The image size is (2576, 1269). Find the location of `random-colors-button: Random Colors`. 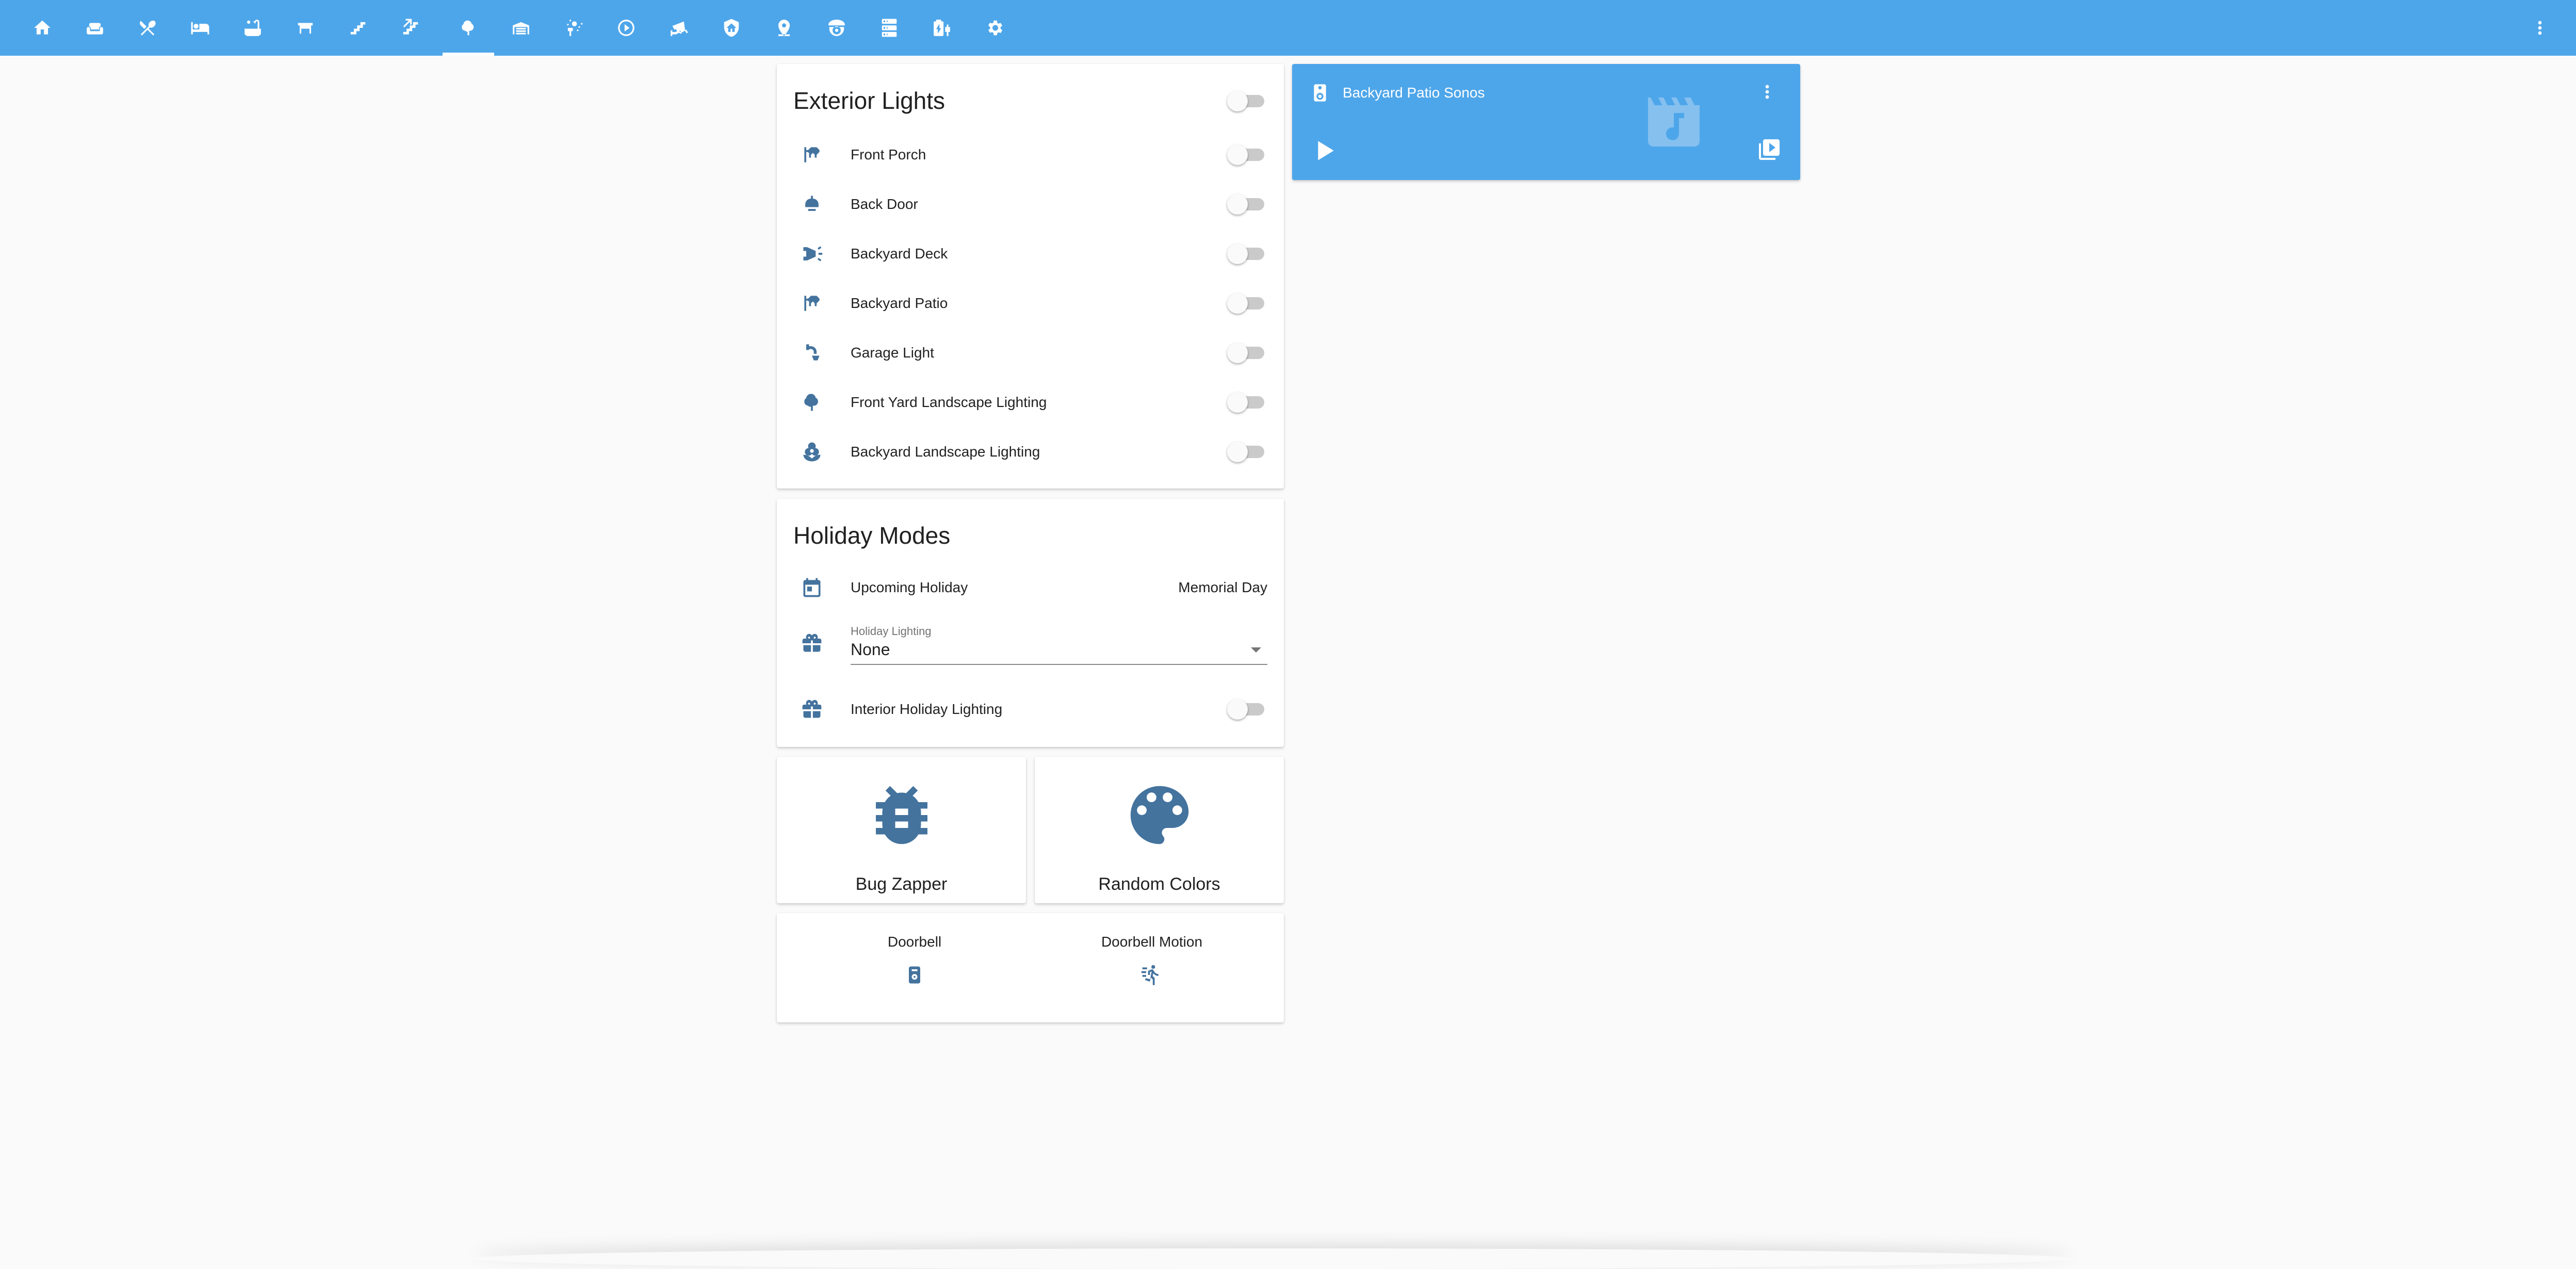

random-colors-button: Random Colors is located at coordinates (1160, 830).